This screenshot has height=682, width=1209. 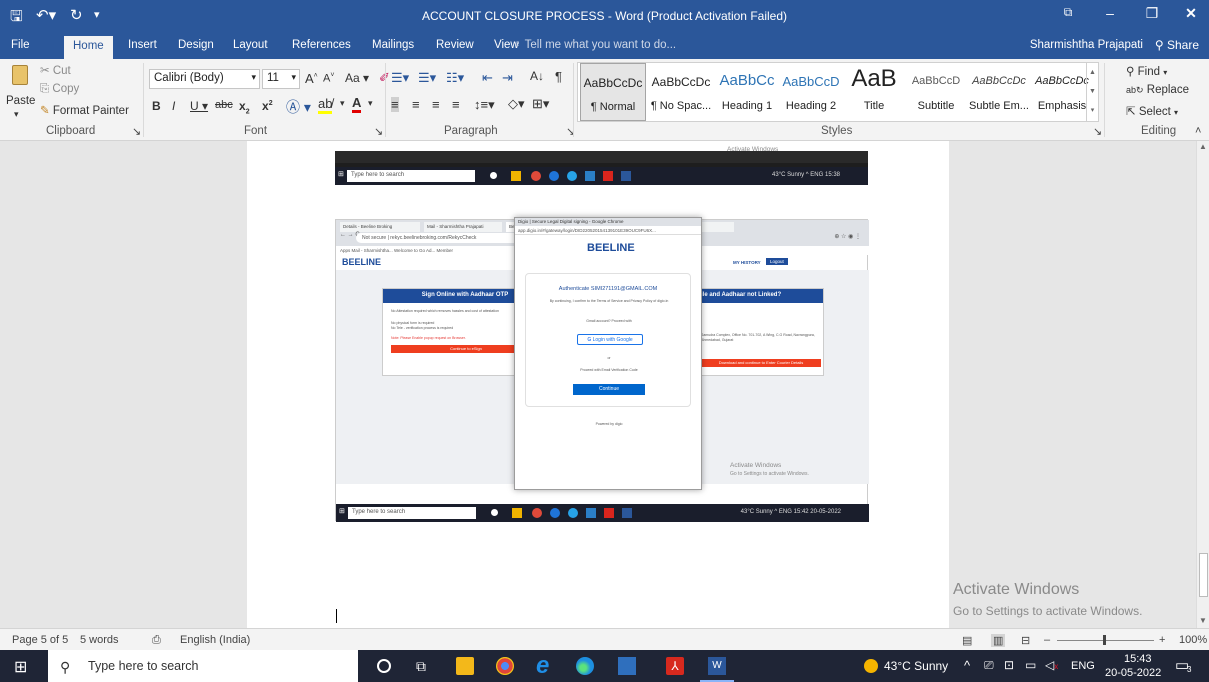 What do you see at coordinates (378, 131) in the screenshot?
I see `font-launcher-icon: ↘` at bounding box center [378, 131].